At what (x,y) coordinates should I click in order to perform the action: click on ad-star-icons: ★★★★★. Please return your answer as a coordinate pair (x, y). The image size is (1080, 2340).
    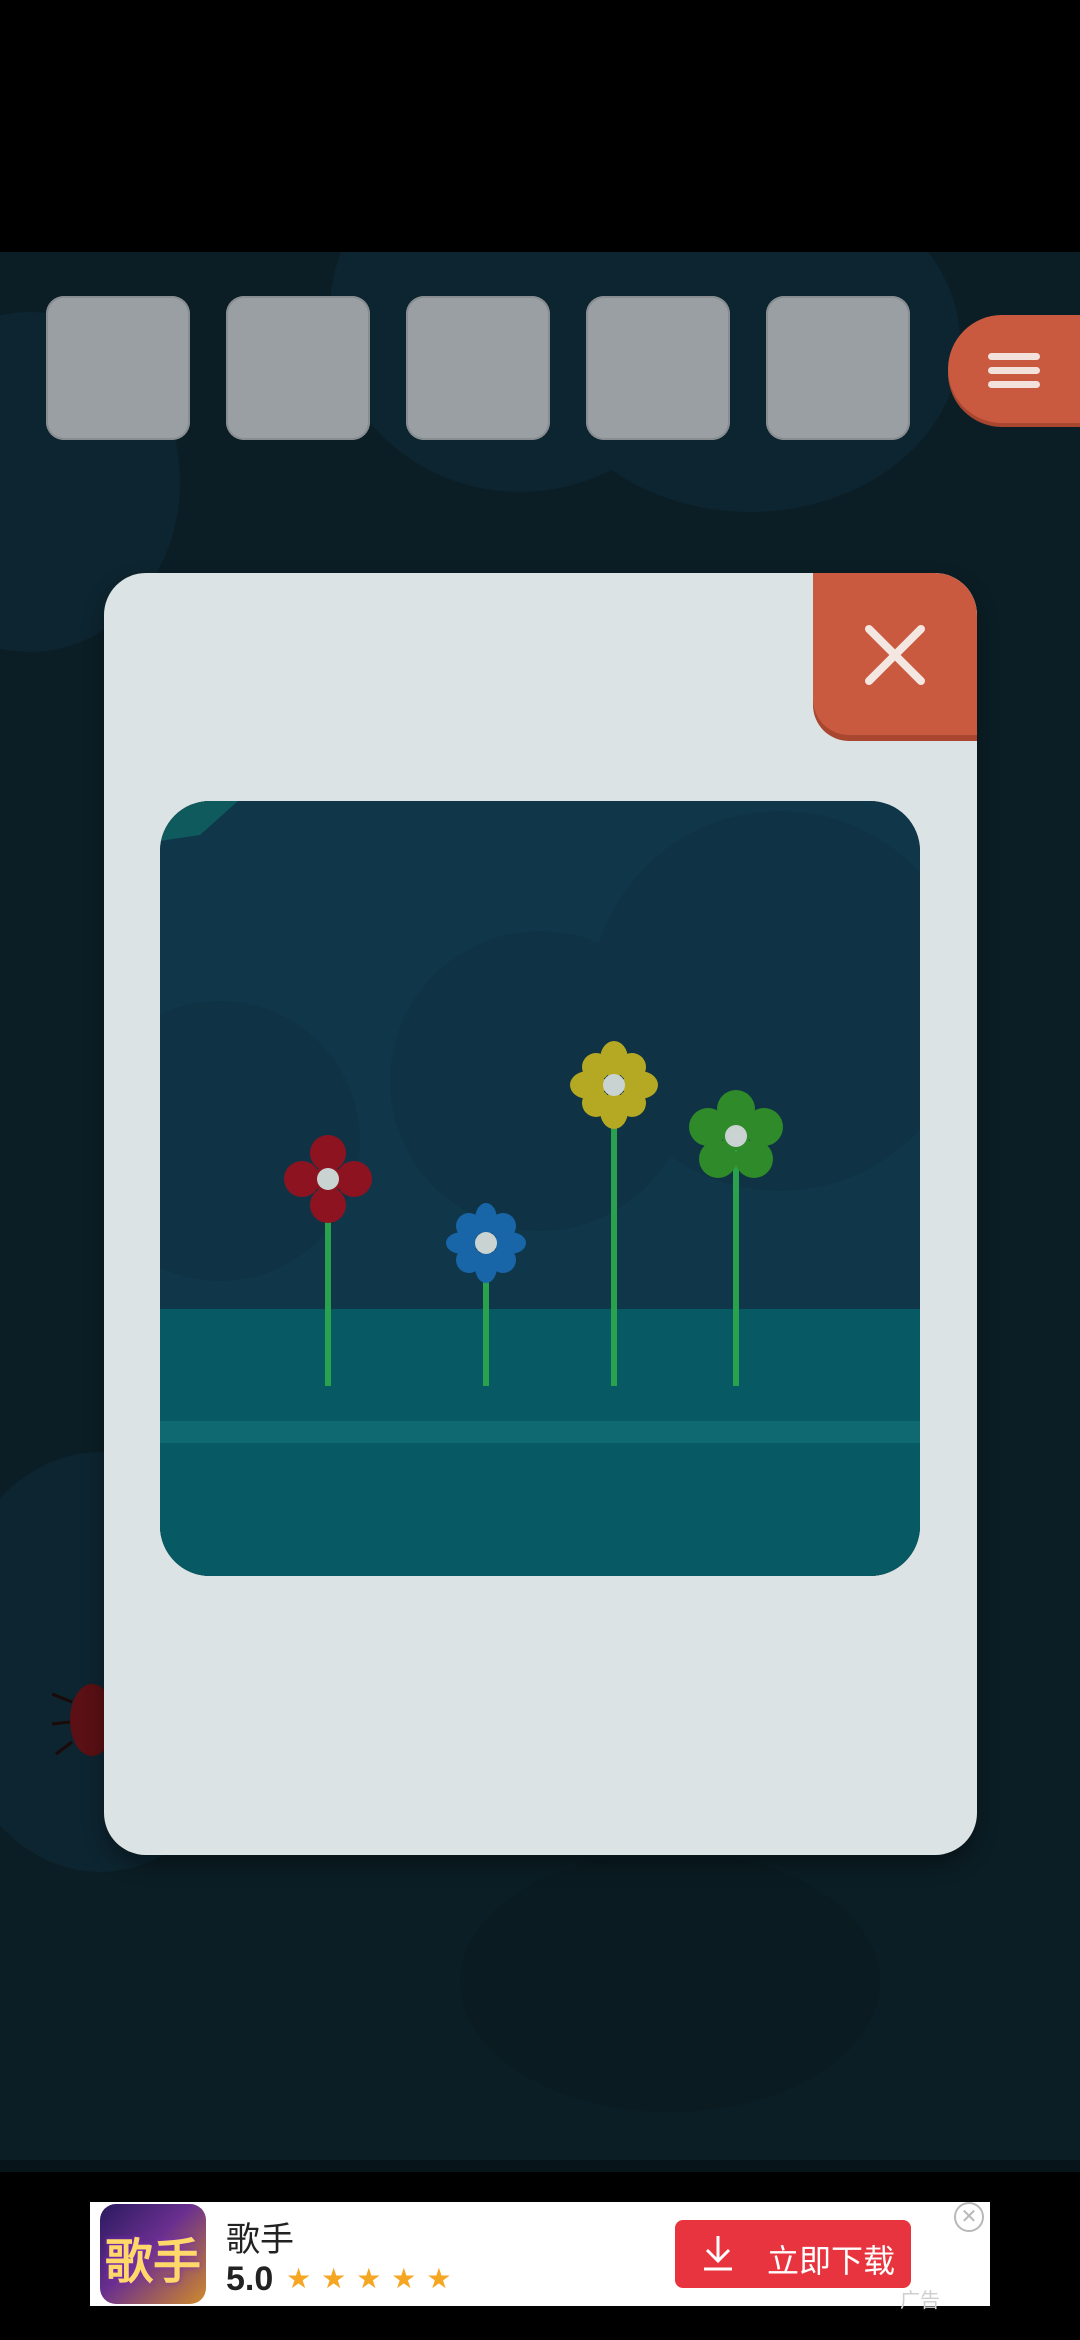
    Looking at the image, I should click on (374, 2278).